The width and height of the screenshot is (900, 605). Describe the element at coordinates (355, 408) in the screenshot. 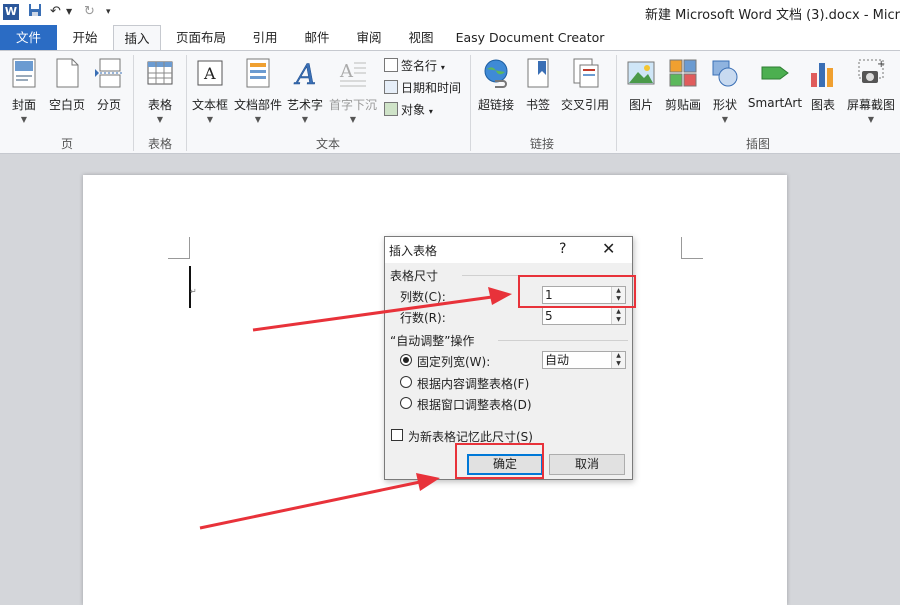

I see `annotation-arrows` at that location.